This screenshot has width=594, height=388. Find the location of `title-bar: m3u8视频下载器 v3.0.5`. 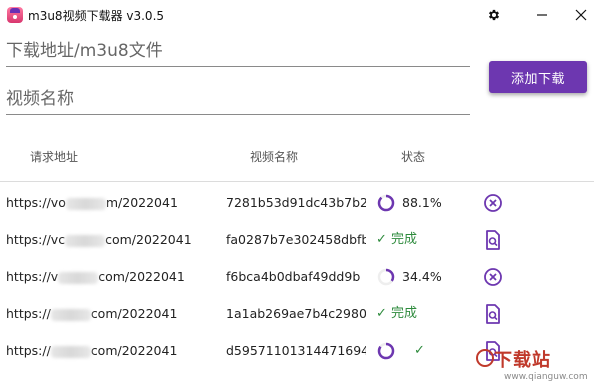

title-bar: m3u8视频下载器 v3.0.5 is located at coordinates (297, 15).